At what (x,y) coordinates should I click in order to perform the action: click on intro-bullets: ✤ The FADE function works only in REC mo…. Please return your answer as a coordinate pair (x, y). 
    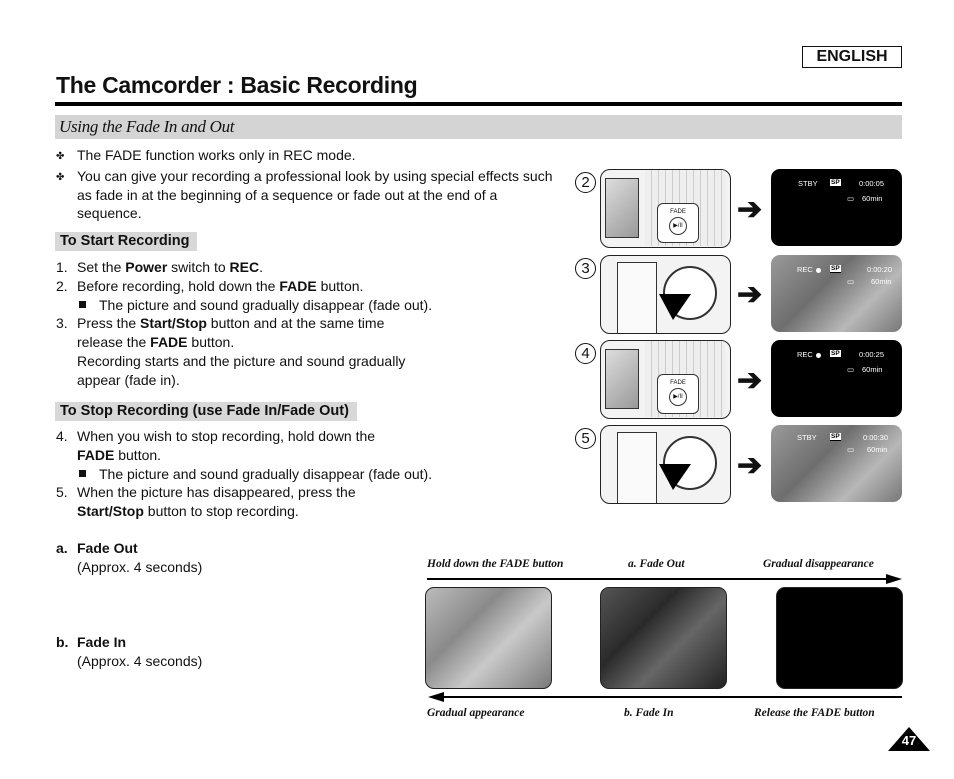
    Looking at the image, I should click on (306, 184).